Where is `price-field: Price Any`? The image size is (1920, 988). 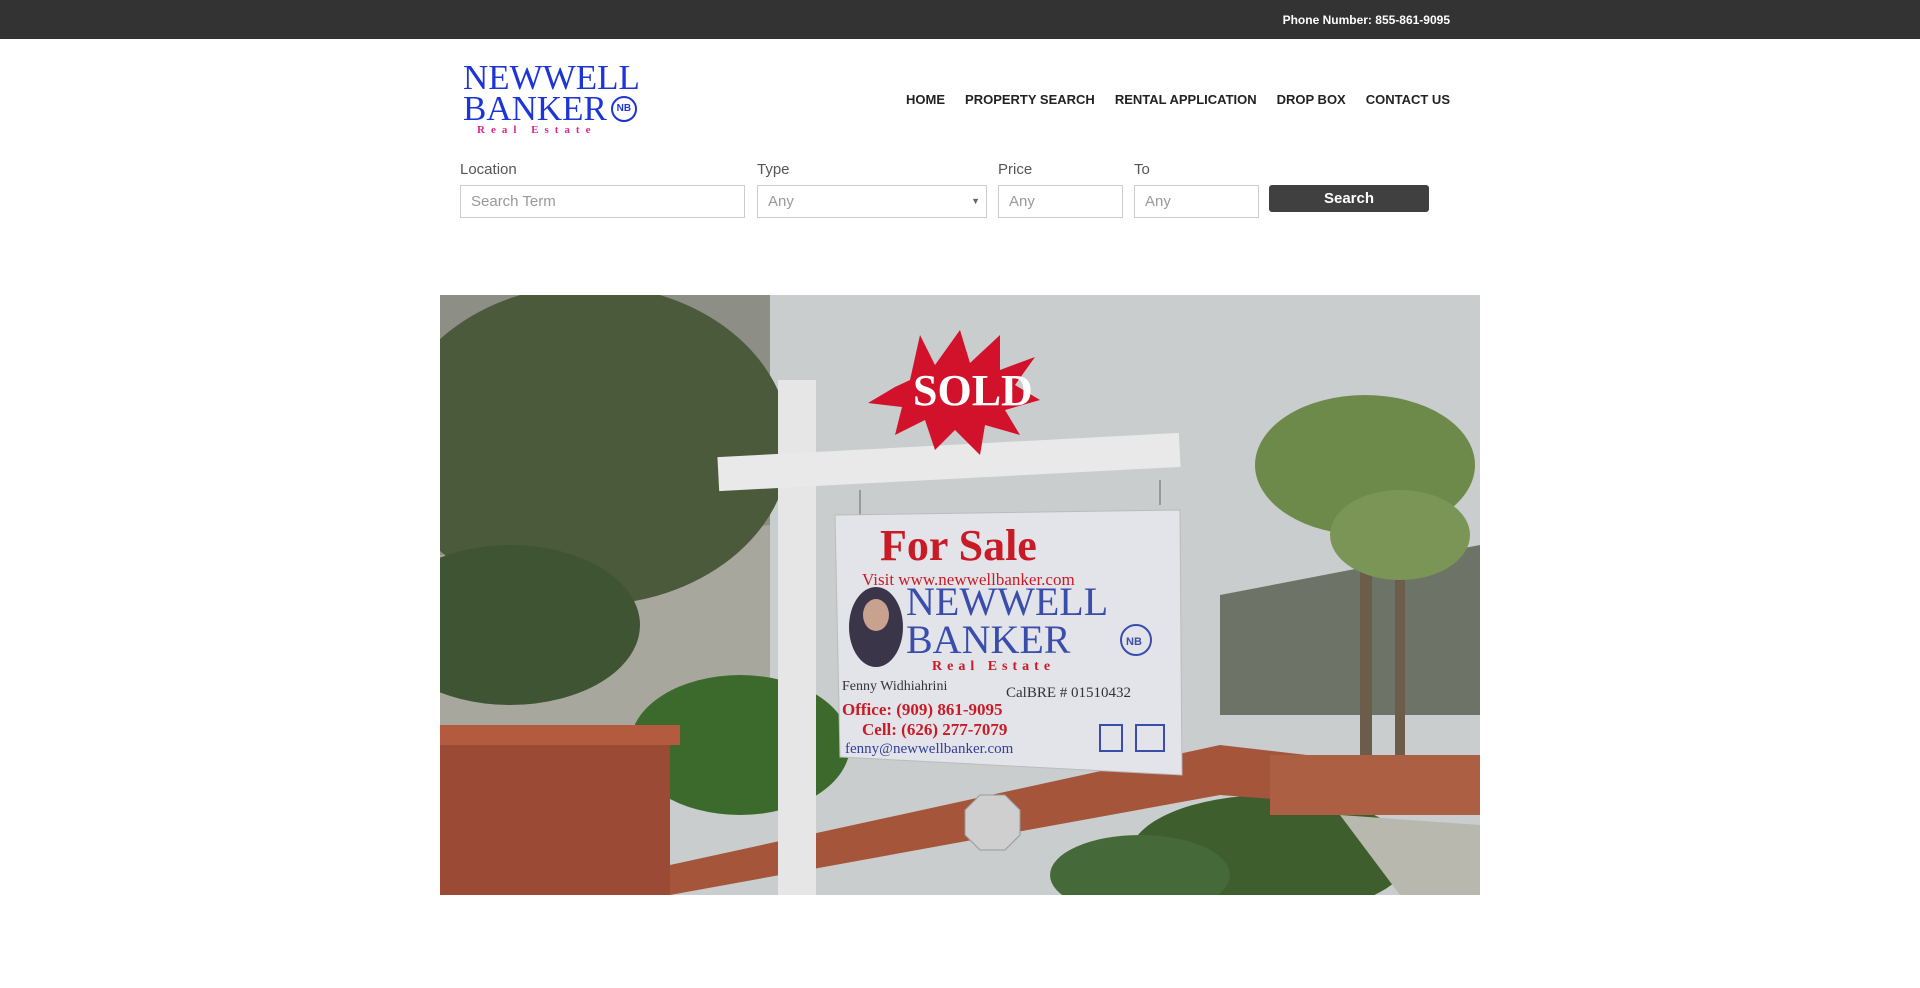 price-field: Price Any is located at coordinates (1060, 189).